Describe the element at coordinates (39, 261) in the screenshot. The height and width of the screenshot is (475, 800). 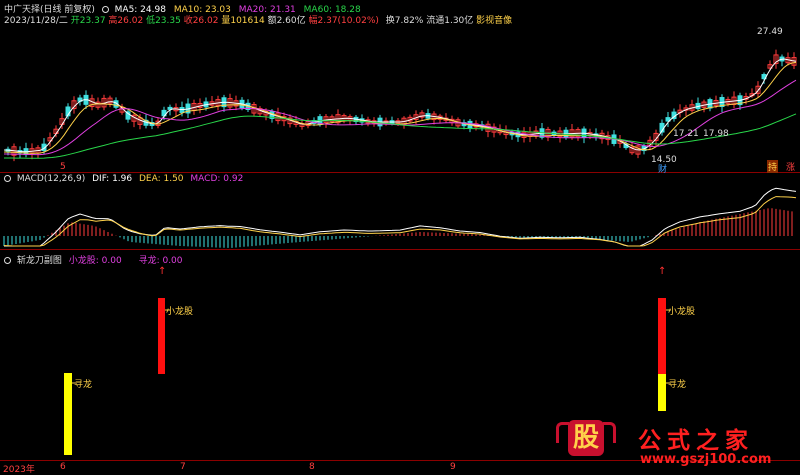
I see `indicator-label: 斩龙刀副图` at that location.